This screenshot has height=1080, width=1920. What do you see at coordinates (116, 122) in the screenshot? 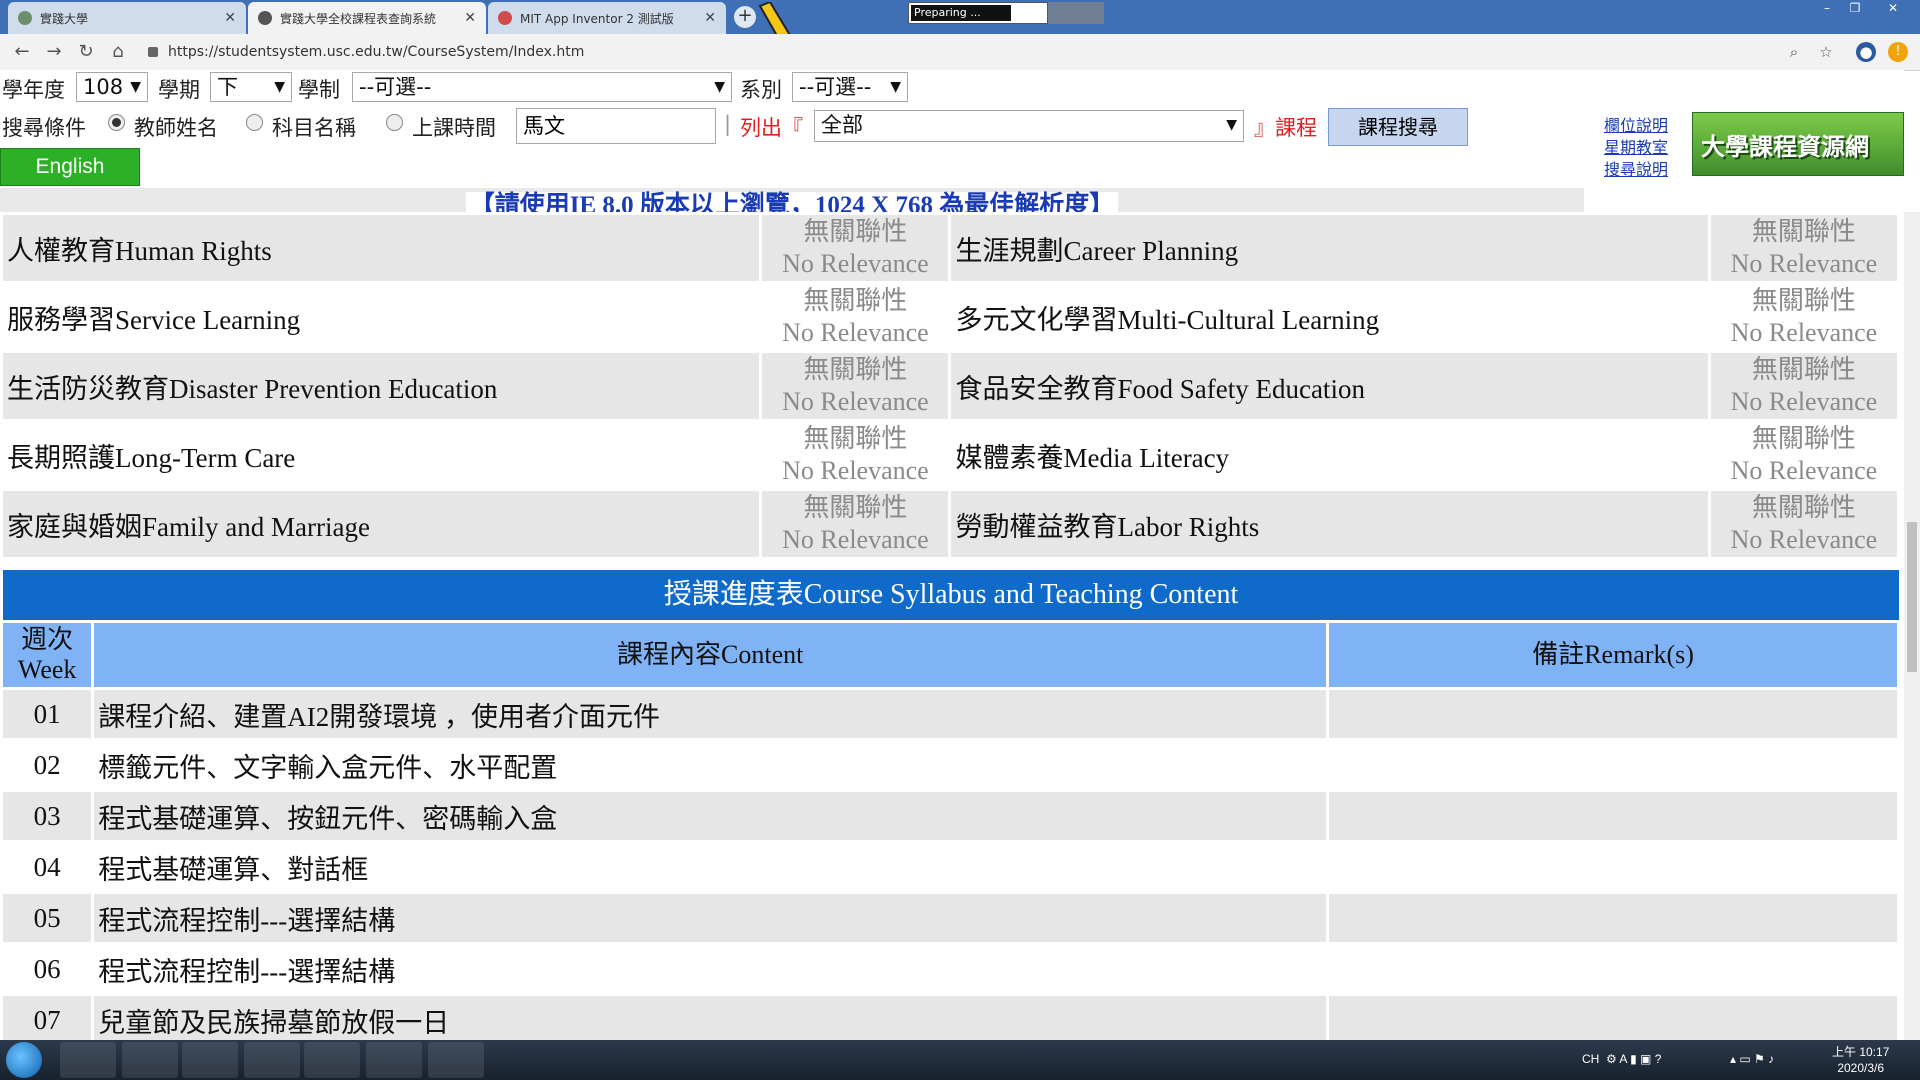
I see `radio-teacher` at bounding box center [116, 122].